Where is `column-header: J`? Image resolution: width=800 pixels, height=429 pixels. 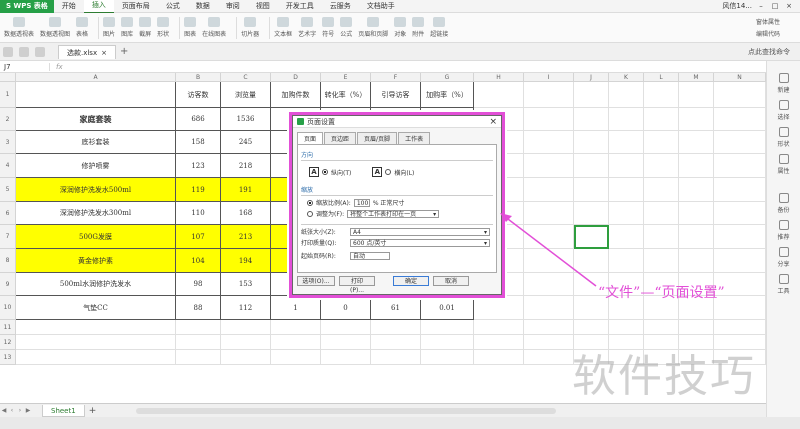 column-header: J is located at coordinates (591, 77).